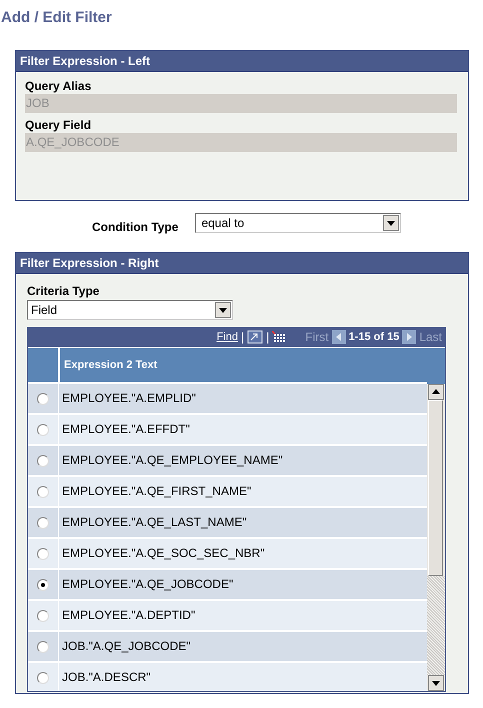 The height and width of the screenshot is (708, 483). I want to click on readonly-field: JOB, so click(241, 103).